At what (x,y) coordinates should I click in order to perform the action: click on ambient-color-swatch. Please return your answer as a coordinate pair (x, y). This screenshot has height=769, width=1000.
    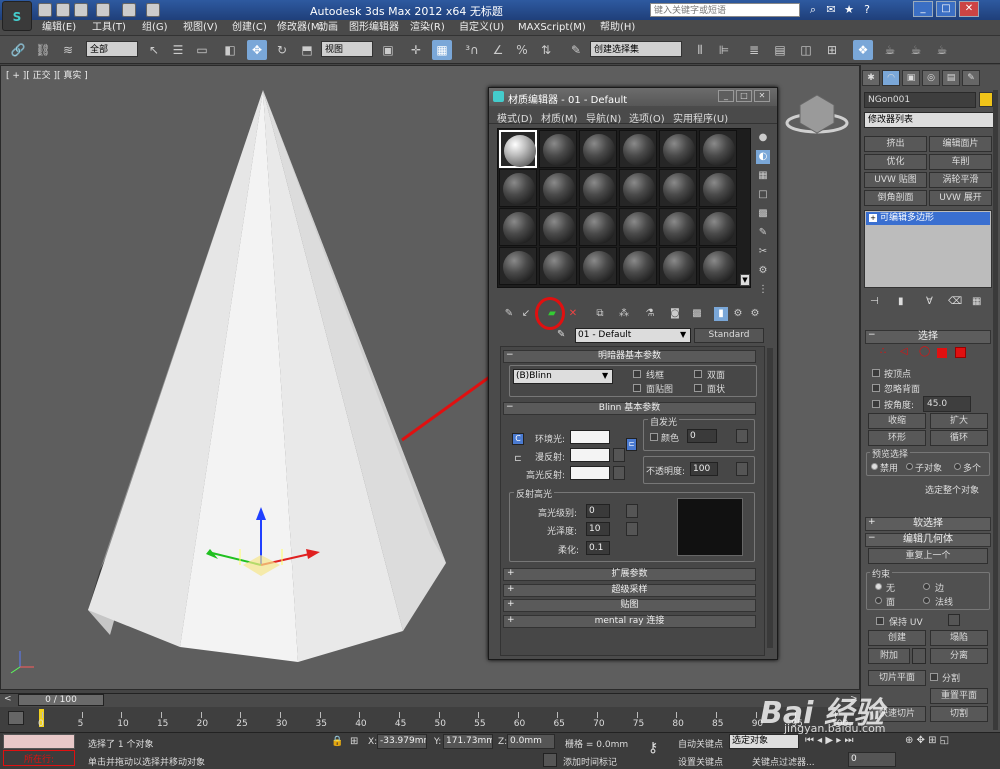
    Looking at the image, I should click on (590, 437).